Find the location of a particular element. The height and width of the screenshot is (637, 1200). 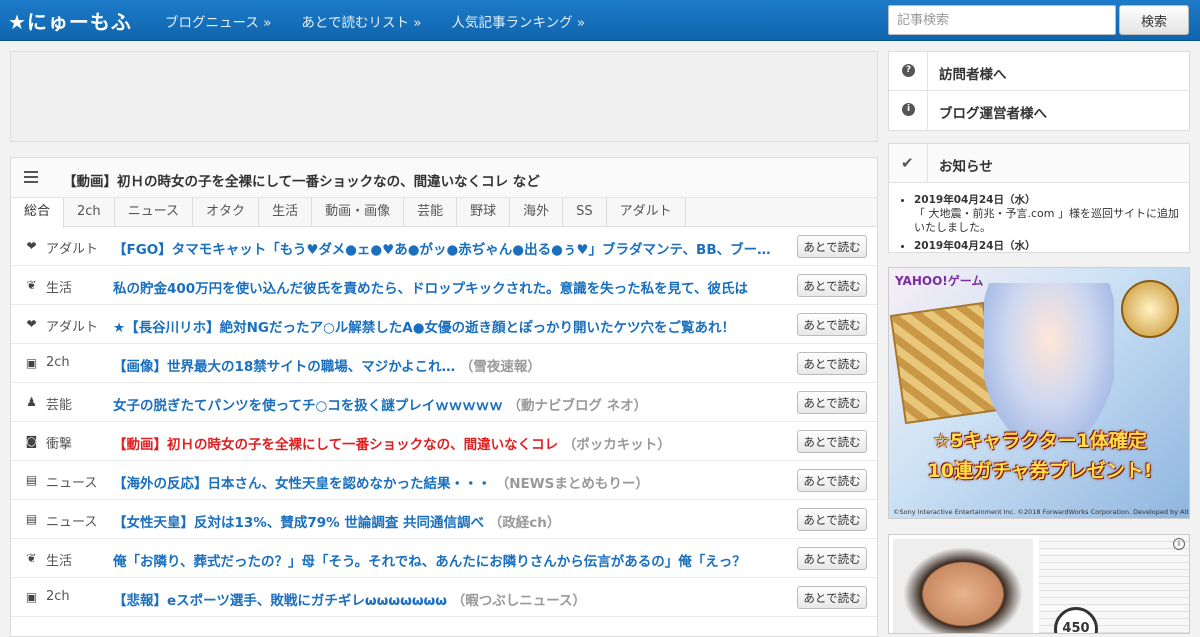

item-source: （暇つぶしニュース） is located at coordinates (519, 601).